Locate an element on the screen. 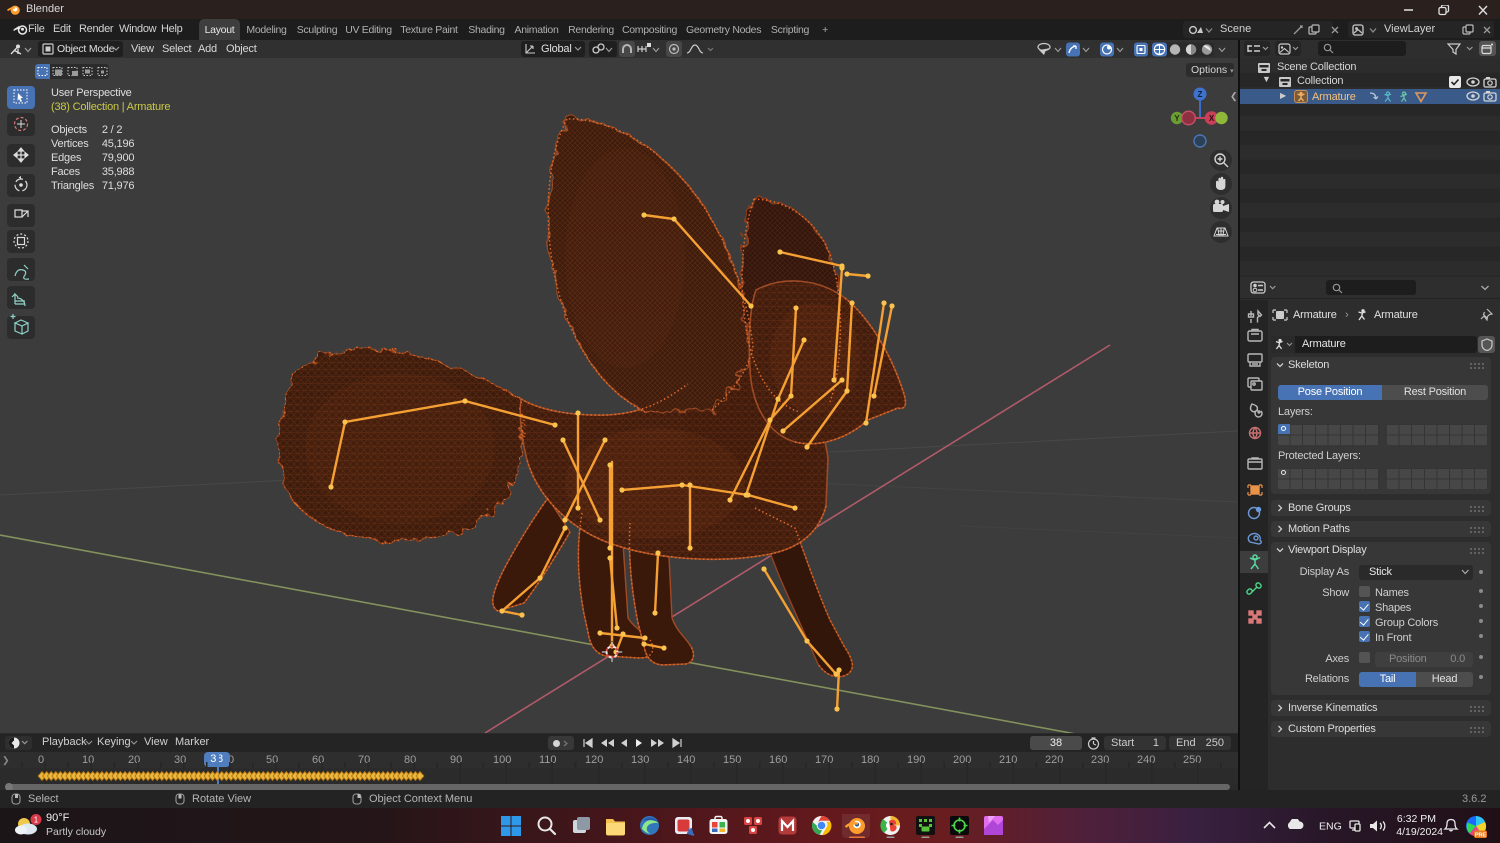 This screenshot has width=1500, height=843. svg-text: X is located at coordinates (1212, 118).